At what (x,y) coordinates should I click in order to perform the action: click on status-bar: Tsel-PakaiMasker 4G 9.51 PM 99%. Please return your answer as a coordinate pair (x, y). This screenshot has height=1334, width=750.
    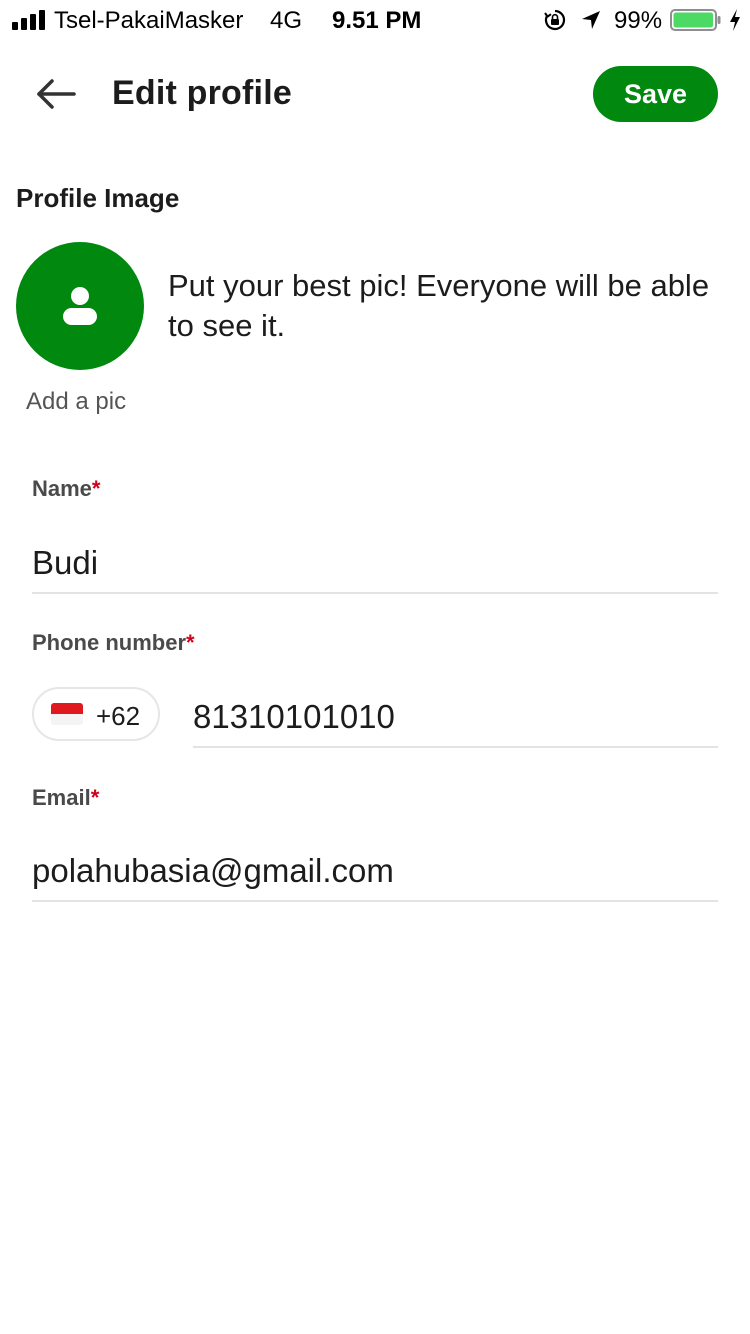
    Looking at the image, I should click on (375, 20).